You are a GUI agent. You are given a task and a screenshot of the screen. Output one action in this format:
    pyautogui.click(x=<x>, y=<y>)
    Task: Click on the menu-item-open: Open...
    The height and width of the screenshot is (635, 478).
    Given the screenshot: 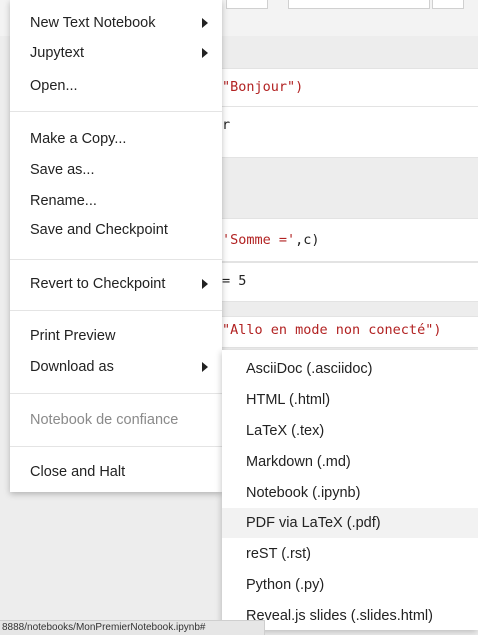 What is the action you would take?
    pyautogui.click(x=116, y=86)
    